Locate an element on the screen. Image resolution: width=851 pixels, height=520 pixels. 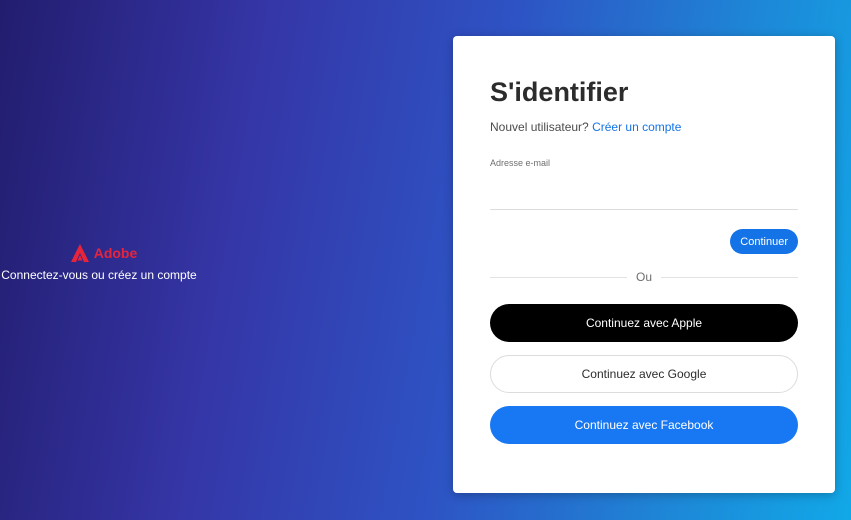
continue-with-google-button: Continuez avec Google is located at coordinates (644, 374).